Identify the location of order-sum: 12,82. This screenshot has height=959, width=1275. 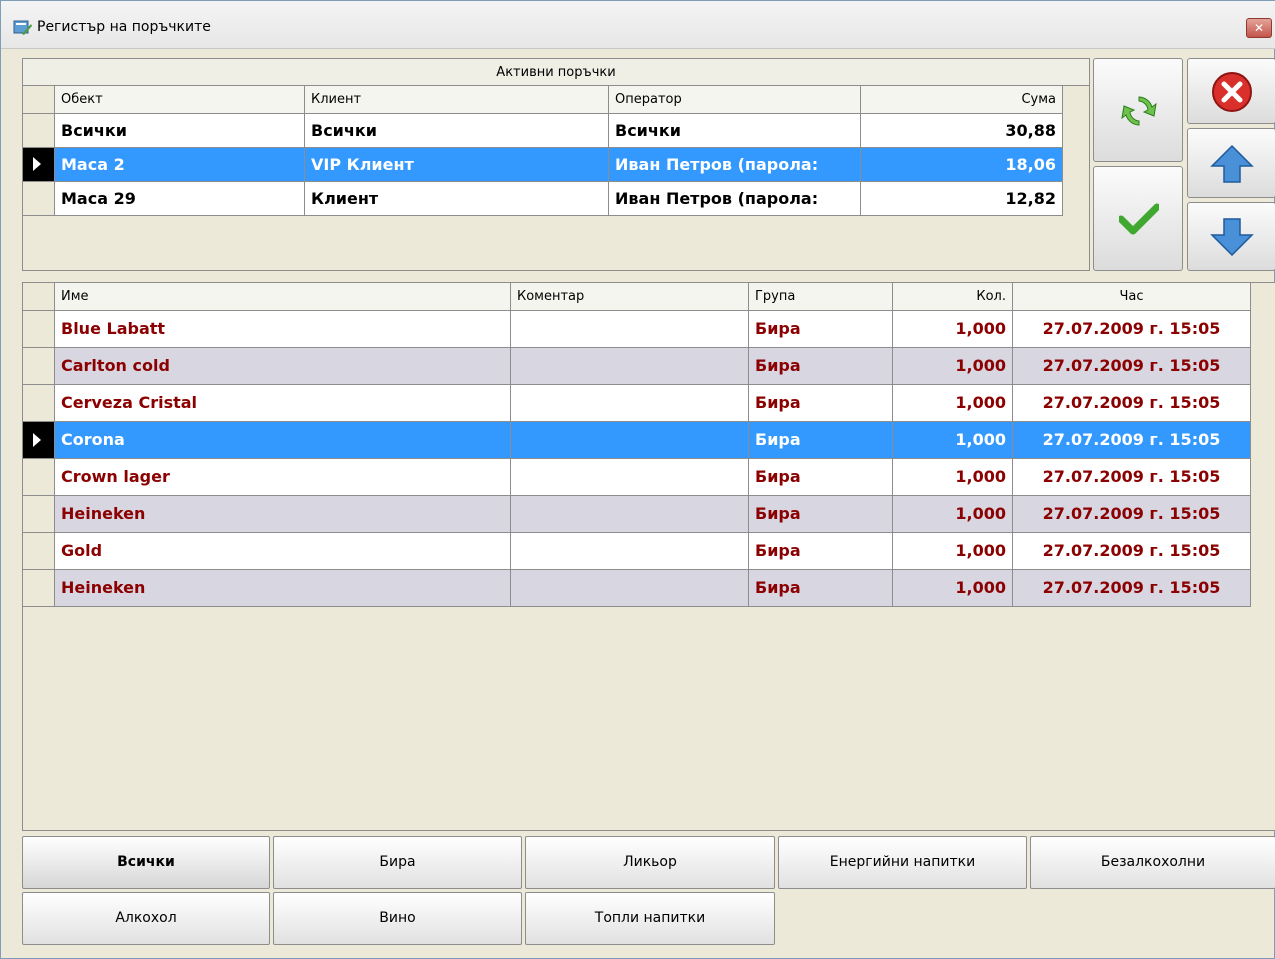
(962, 199).